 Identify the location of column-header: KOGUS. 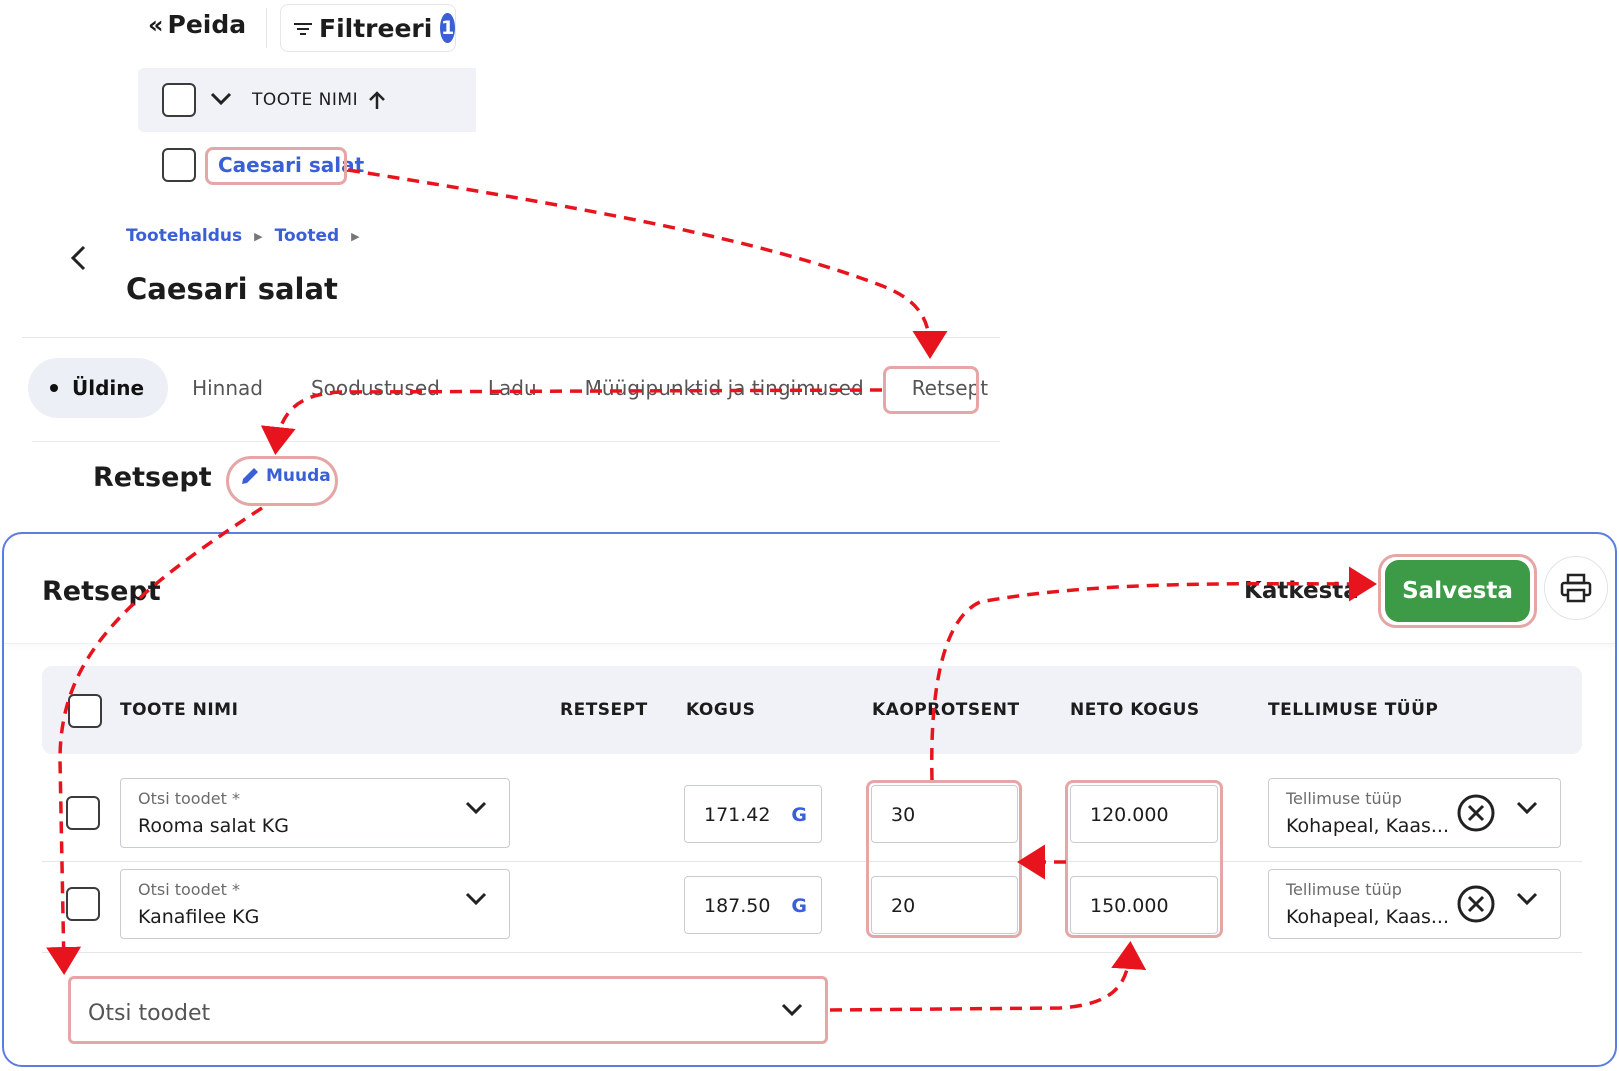
(721, 710).